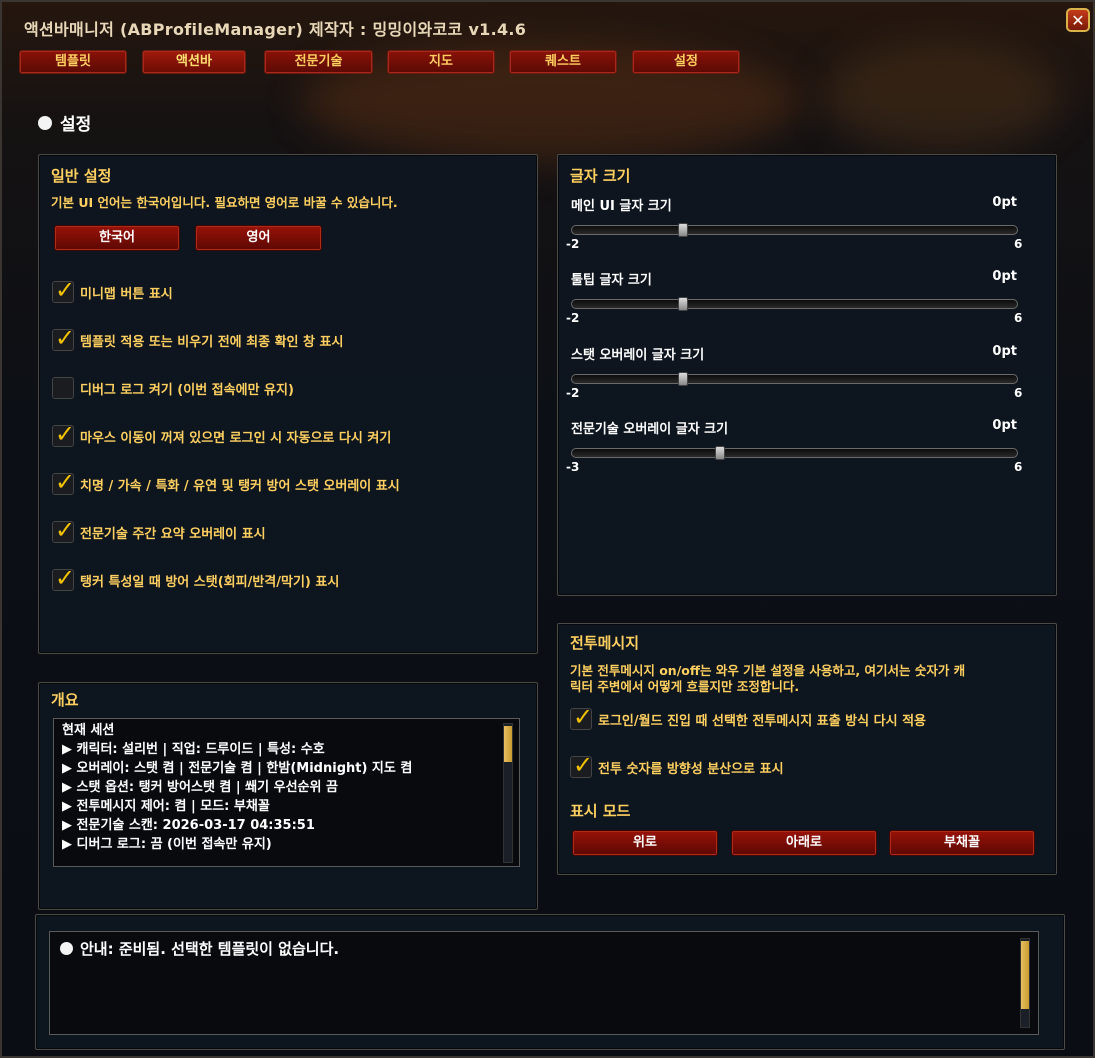  I want to click on page-title: 설정, so click(64, 122).